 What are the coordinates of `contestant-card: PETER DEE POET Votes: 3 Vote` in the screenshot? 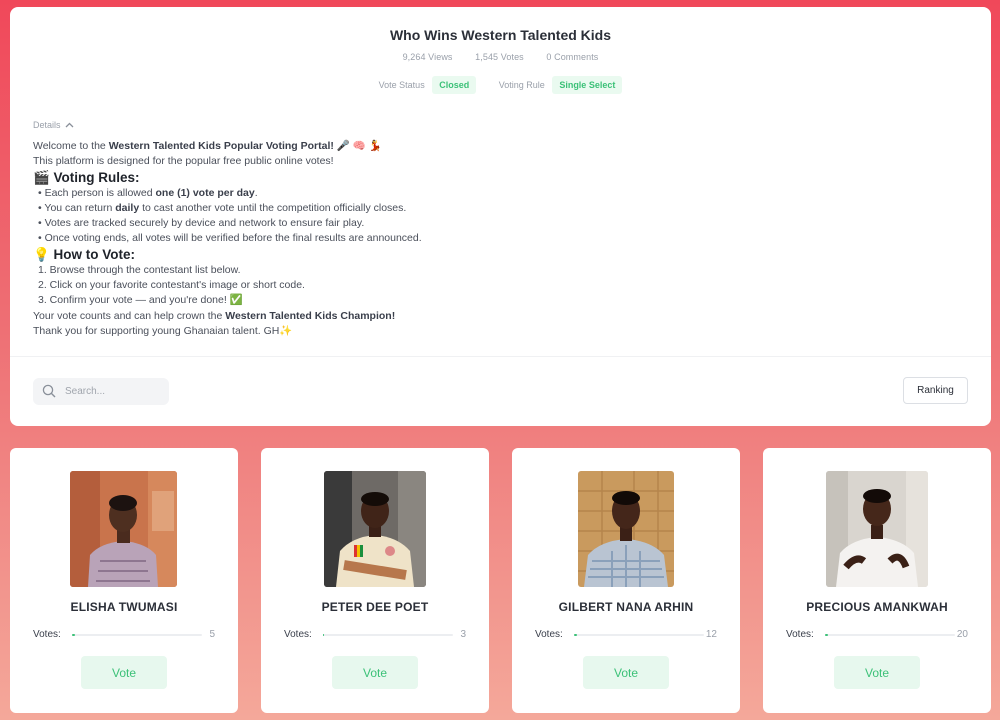 It's located at (375, 580).